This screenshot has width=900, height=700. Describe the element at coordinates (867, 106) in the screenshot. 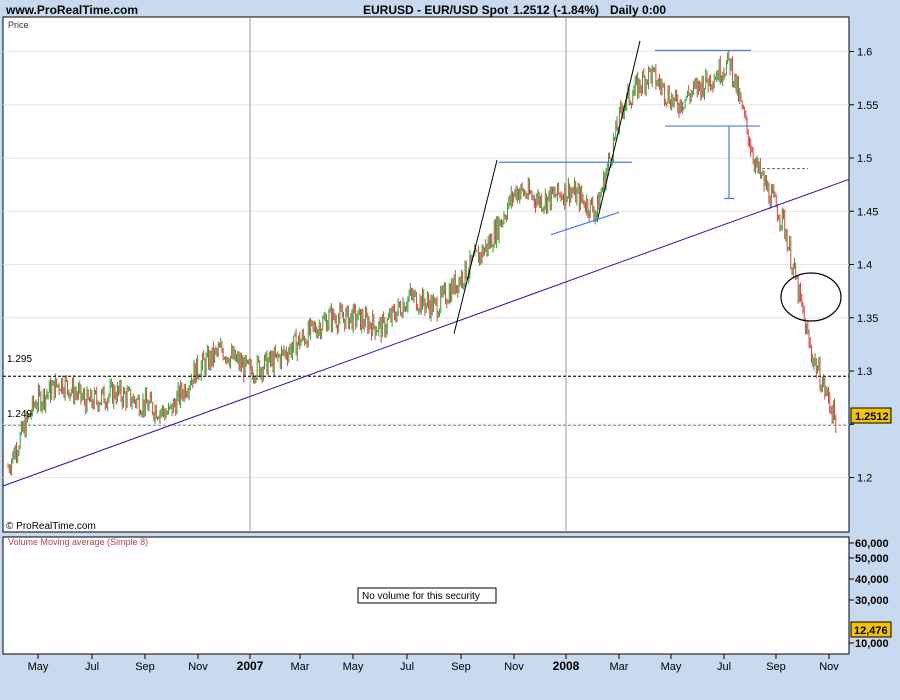

I see `price-tick-label: 1.55` at that location.